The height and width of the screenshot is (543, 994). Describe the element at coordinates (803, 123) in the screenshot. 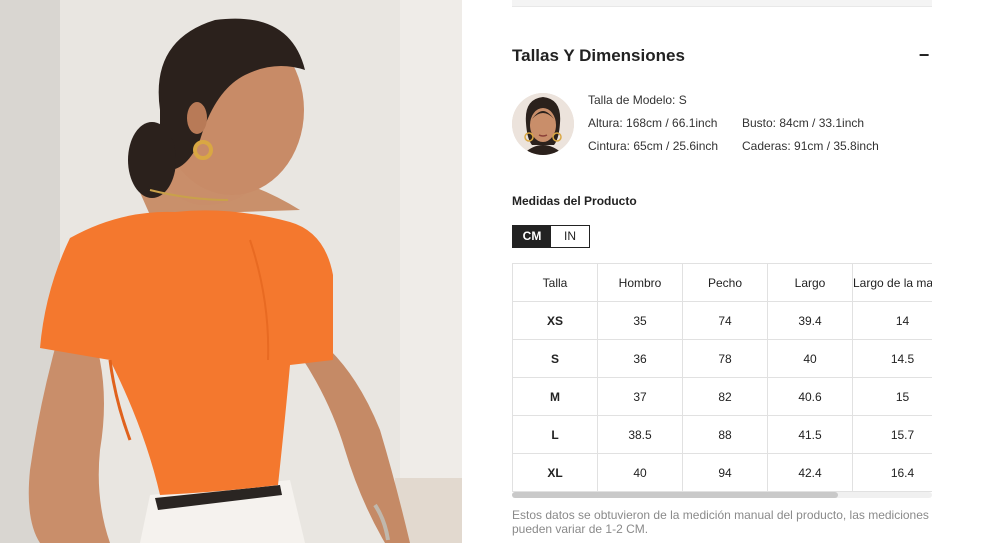

I see `model-bust: Busto: 84cm / 33.1inch` at that location.